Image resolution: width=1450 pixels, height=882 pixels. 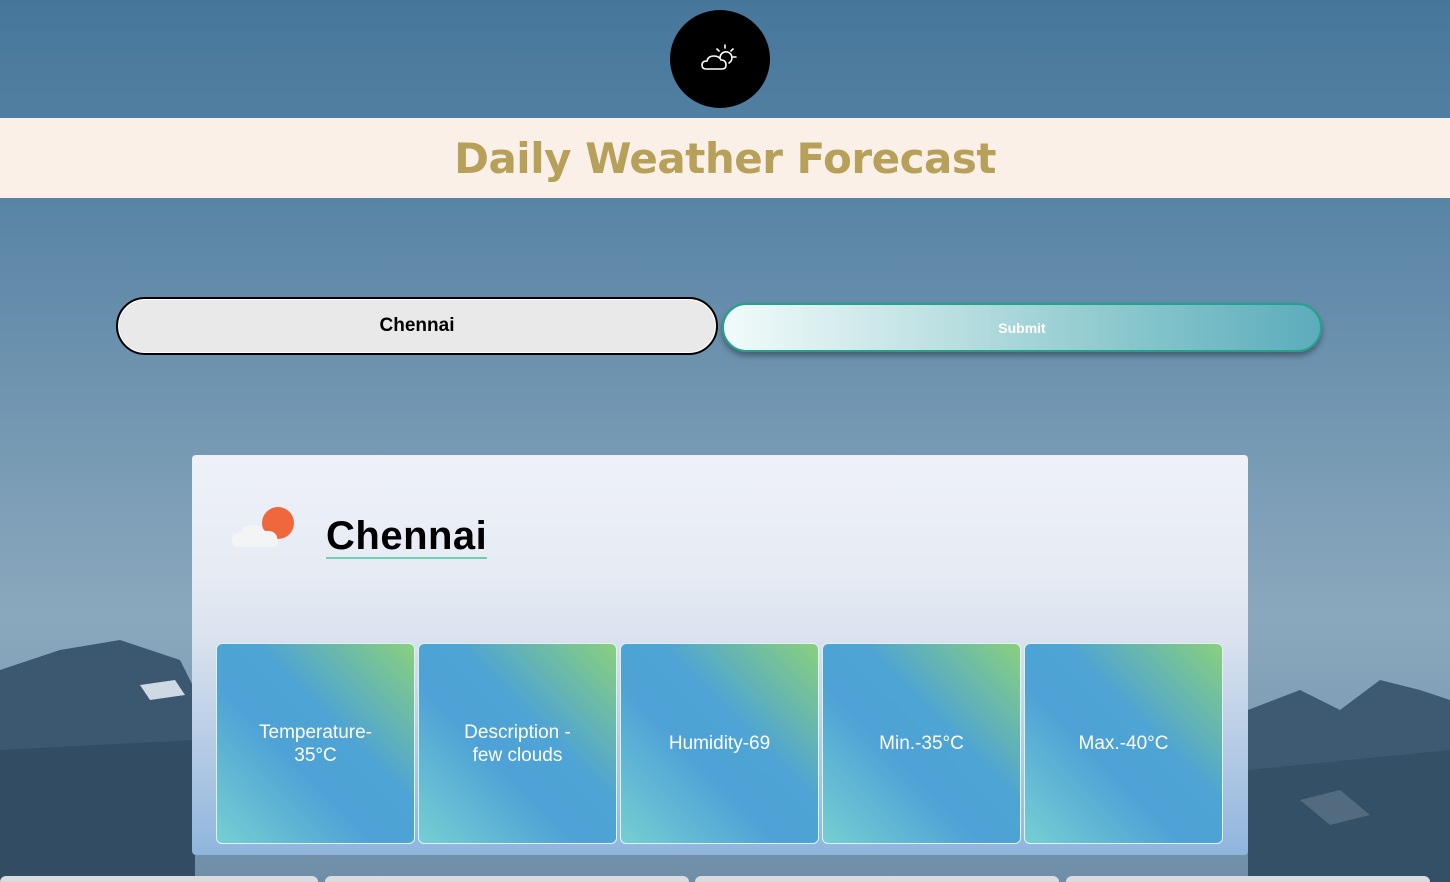 I want to click on logo-badge, so click(x=720, y=59).